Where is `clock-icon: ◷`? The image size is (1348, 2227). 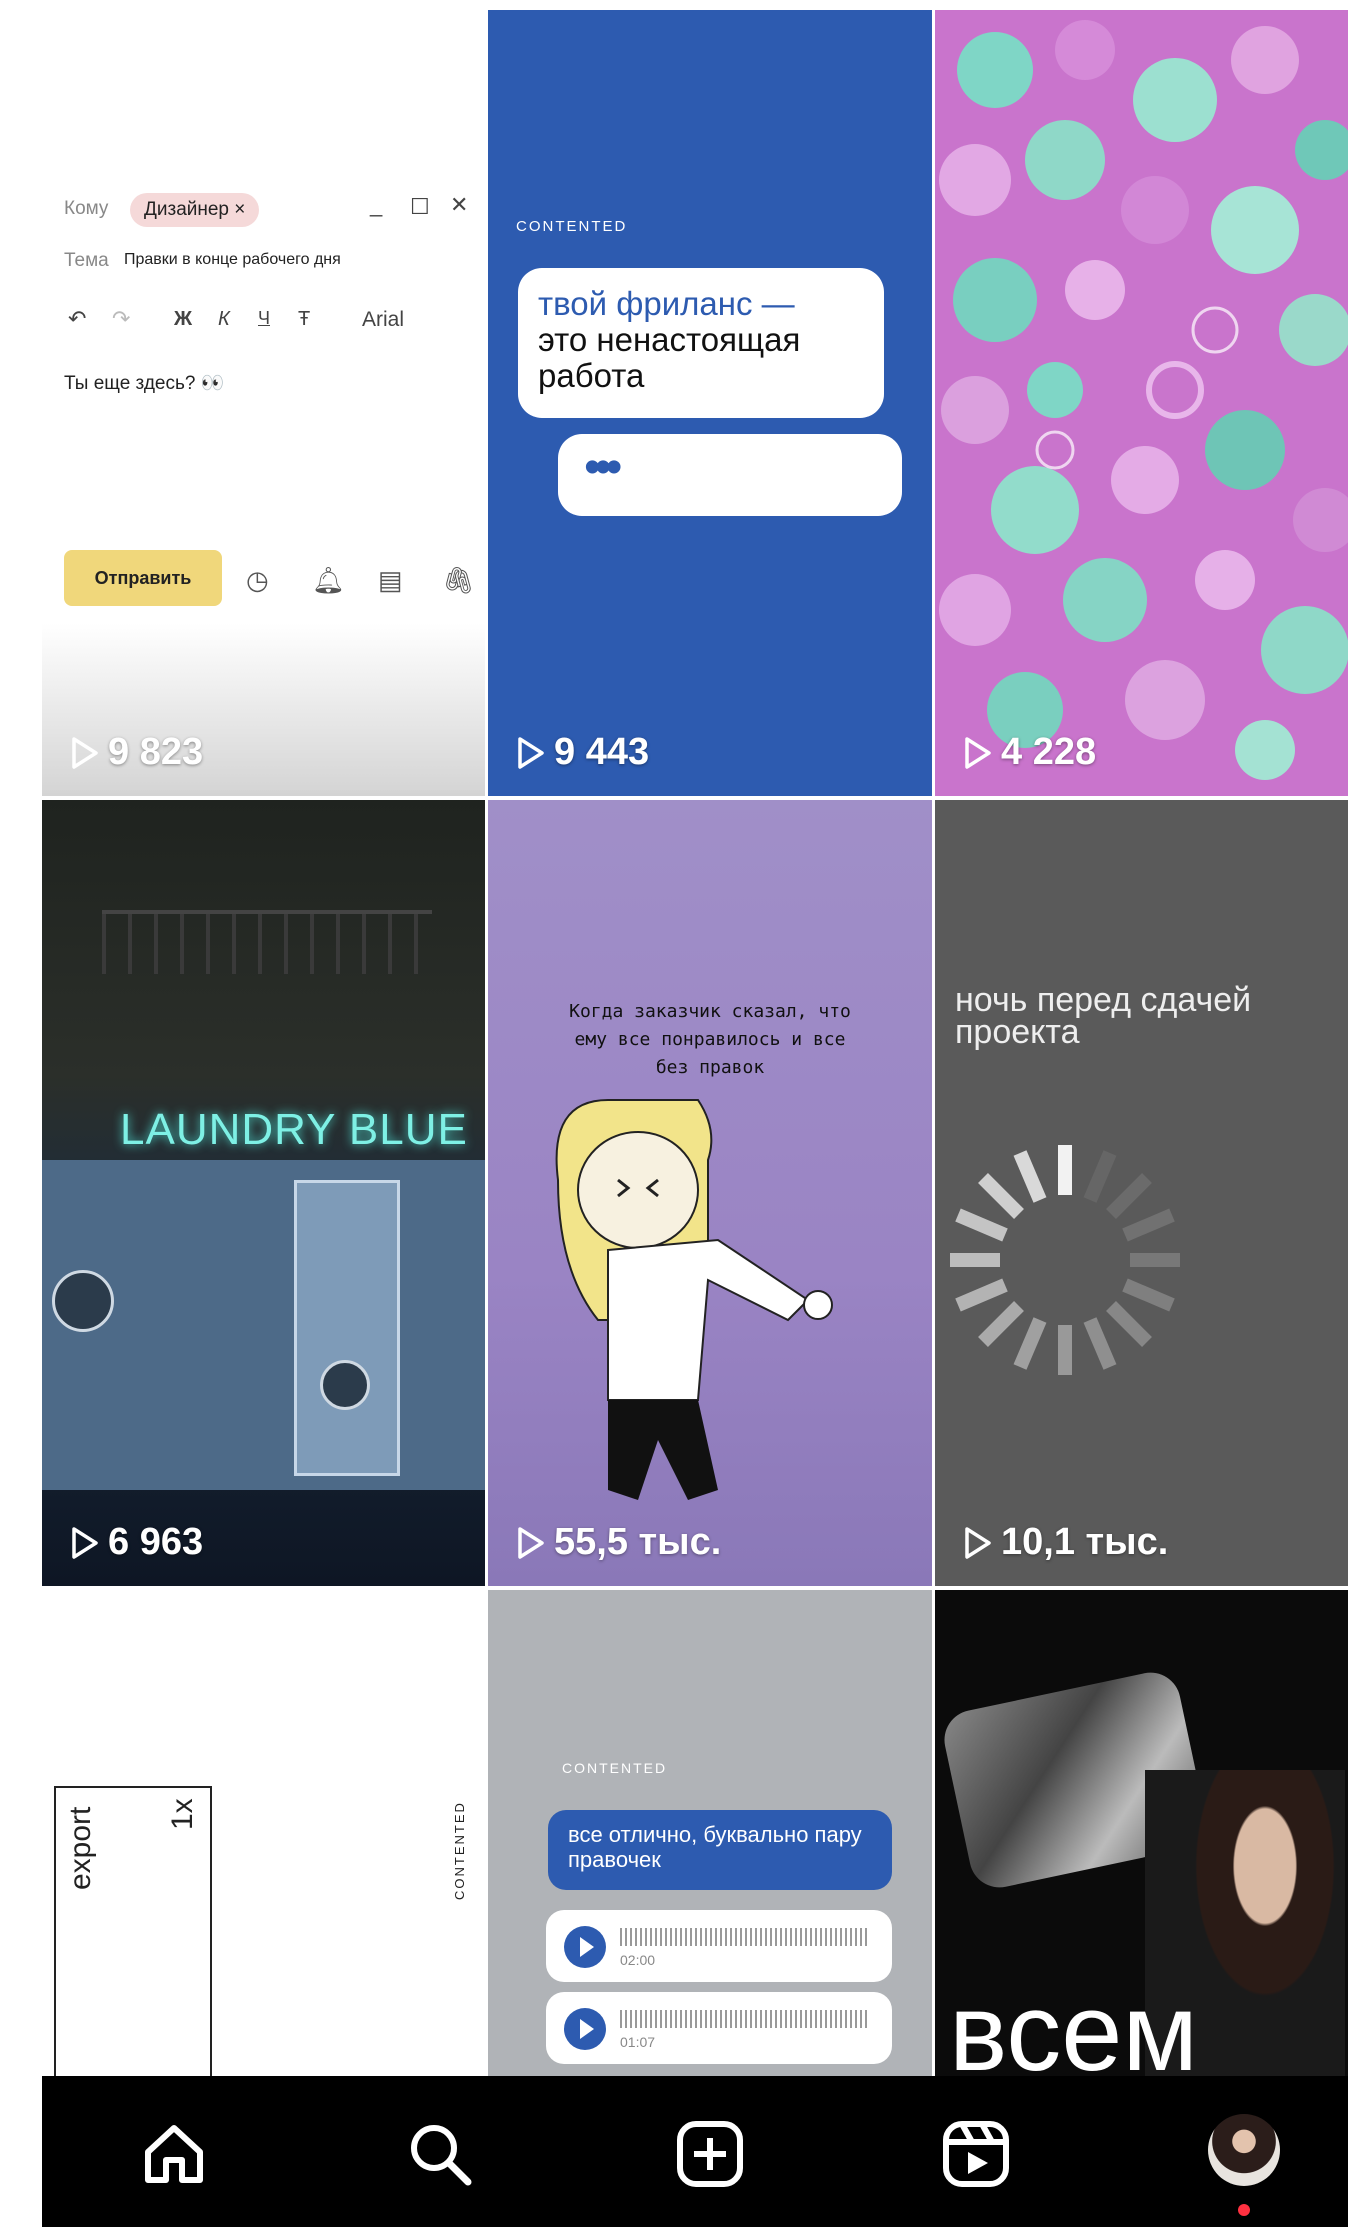 clock-icon: ◷ is located at coordinates (257, 580).